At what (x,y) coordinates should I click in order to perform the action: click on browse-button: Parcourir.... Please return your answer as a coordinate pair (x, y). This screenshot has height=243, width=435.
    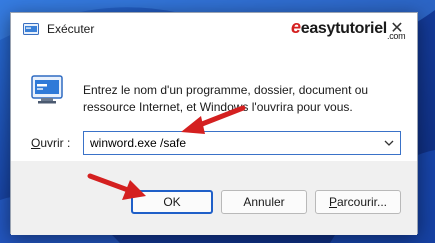
    Looking at the image, I should click on (358, 202).